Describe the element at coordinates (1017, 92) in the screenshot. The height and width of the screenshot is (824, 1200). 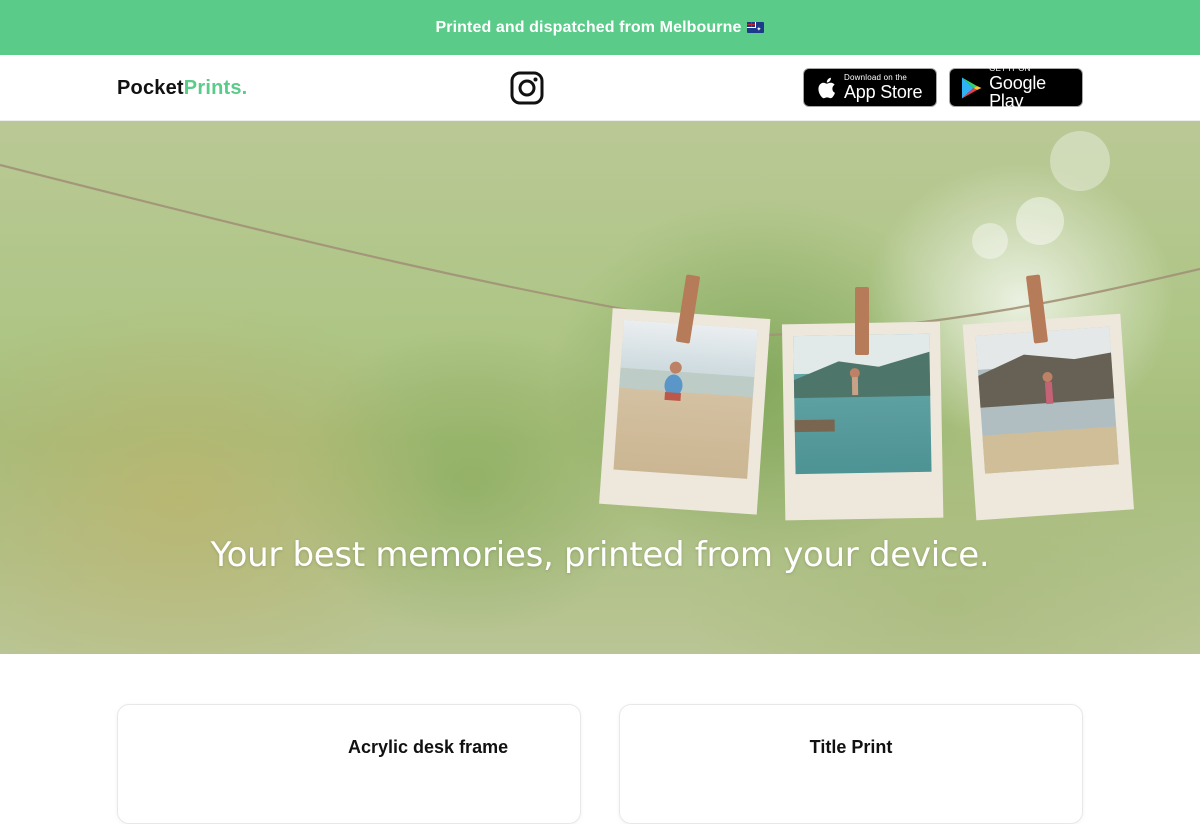
I see `google-play-label: Google Play` at that location.